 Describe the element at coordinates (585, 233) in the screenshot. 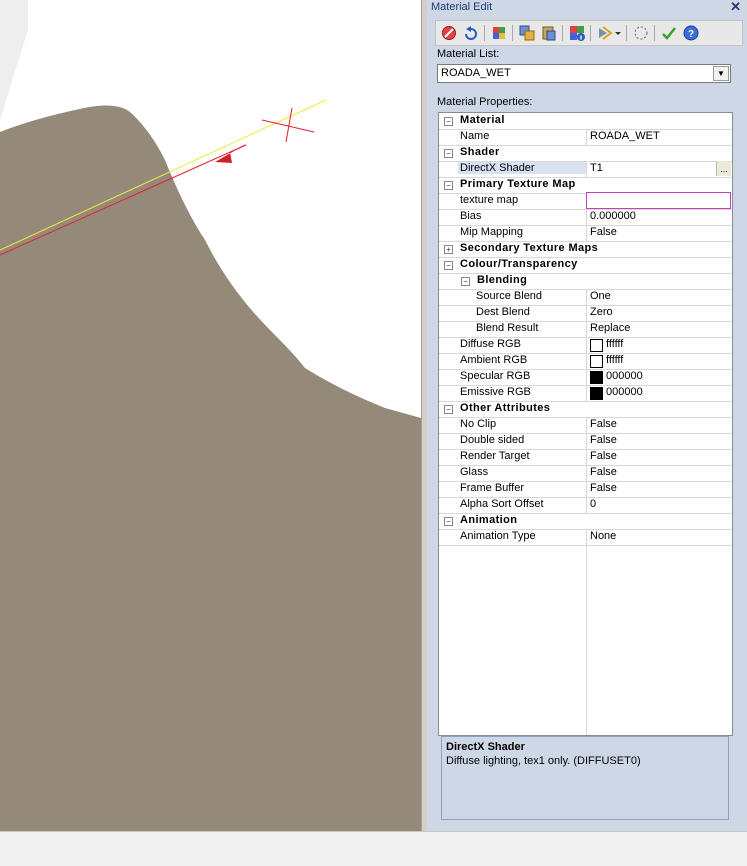

I see `property-row-mip-mapping: Mip Mapping False` at that location.